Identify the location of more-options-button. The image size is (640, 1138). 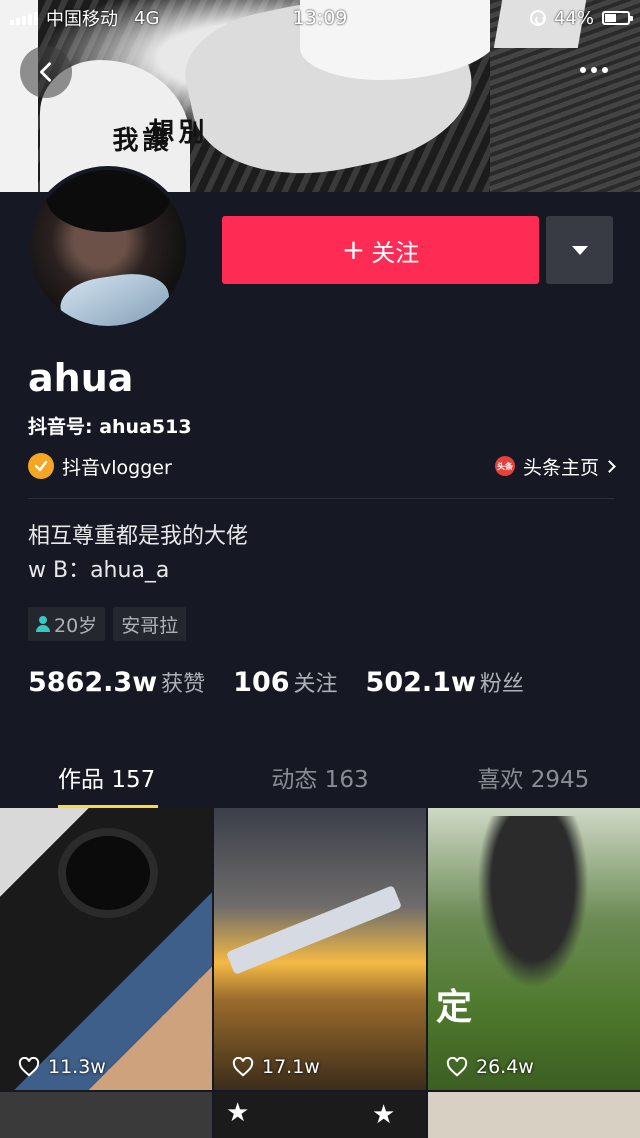
(594, 70).